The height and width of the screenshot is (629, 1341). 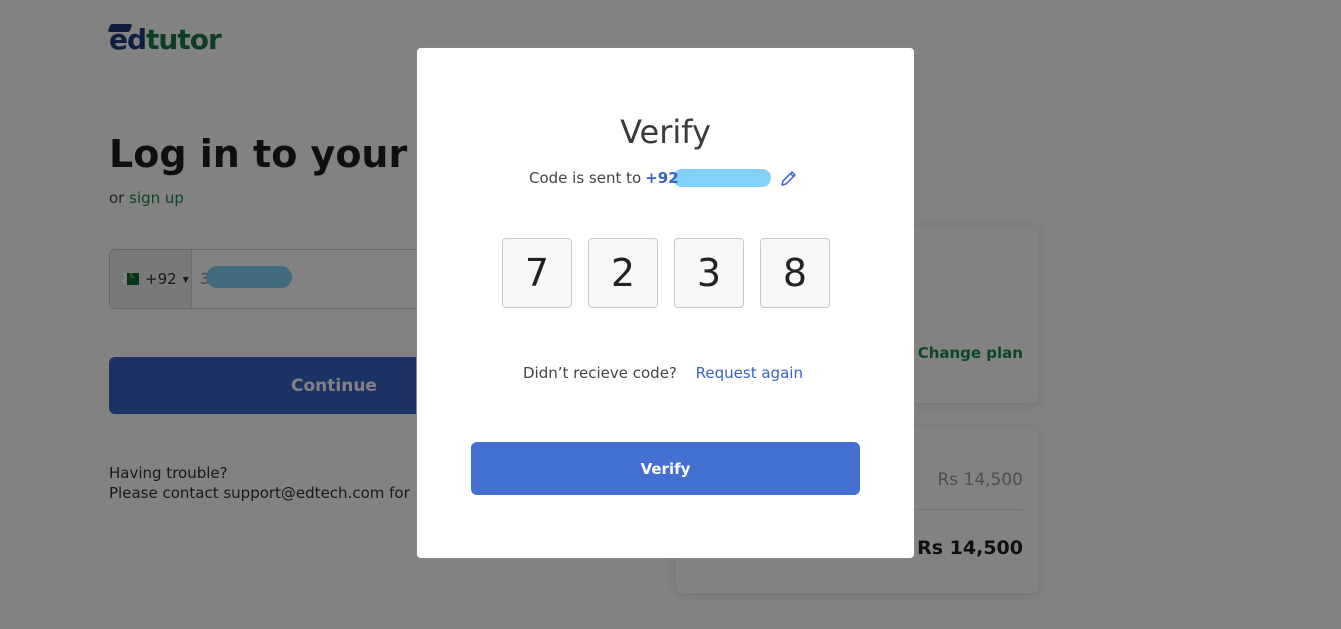 What do you see at coordinates (666, 273) in the screenshot?
I see `otp-input-group: 7 2 3 8` at bounding box center [666, 273].